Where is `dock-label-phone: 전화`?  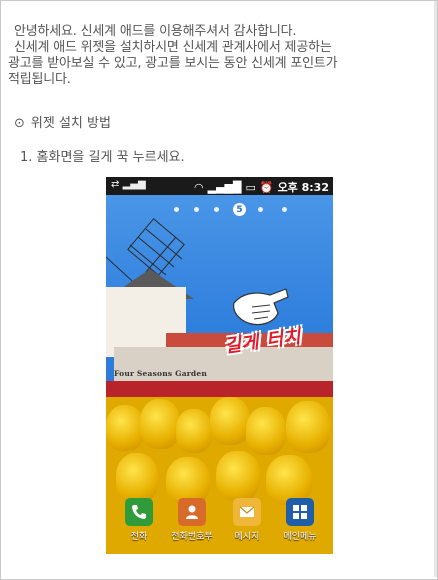 dock-label-phone: 전화 is located at coordinates (139, 537).